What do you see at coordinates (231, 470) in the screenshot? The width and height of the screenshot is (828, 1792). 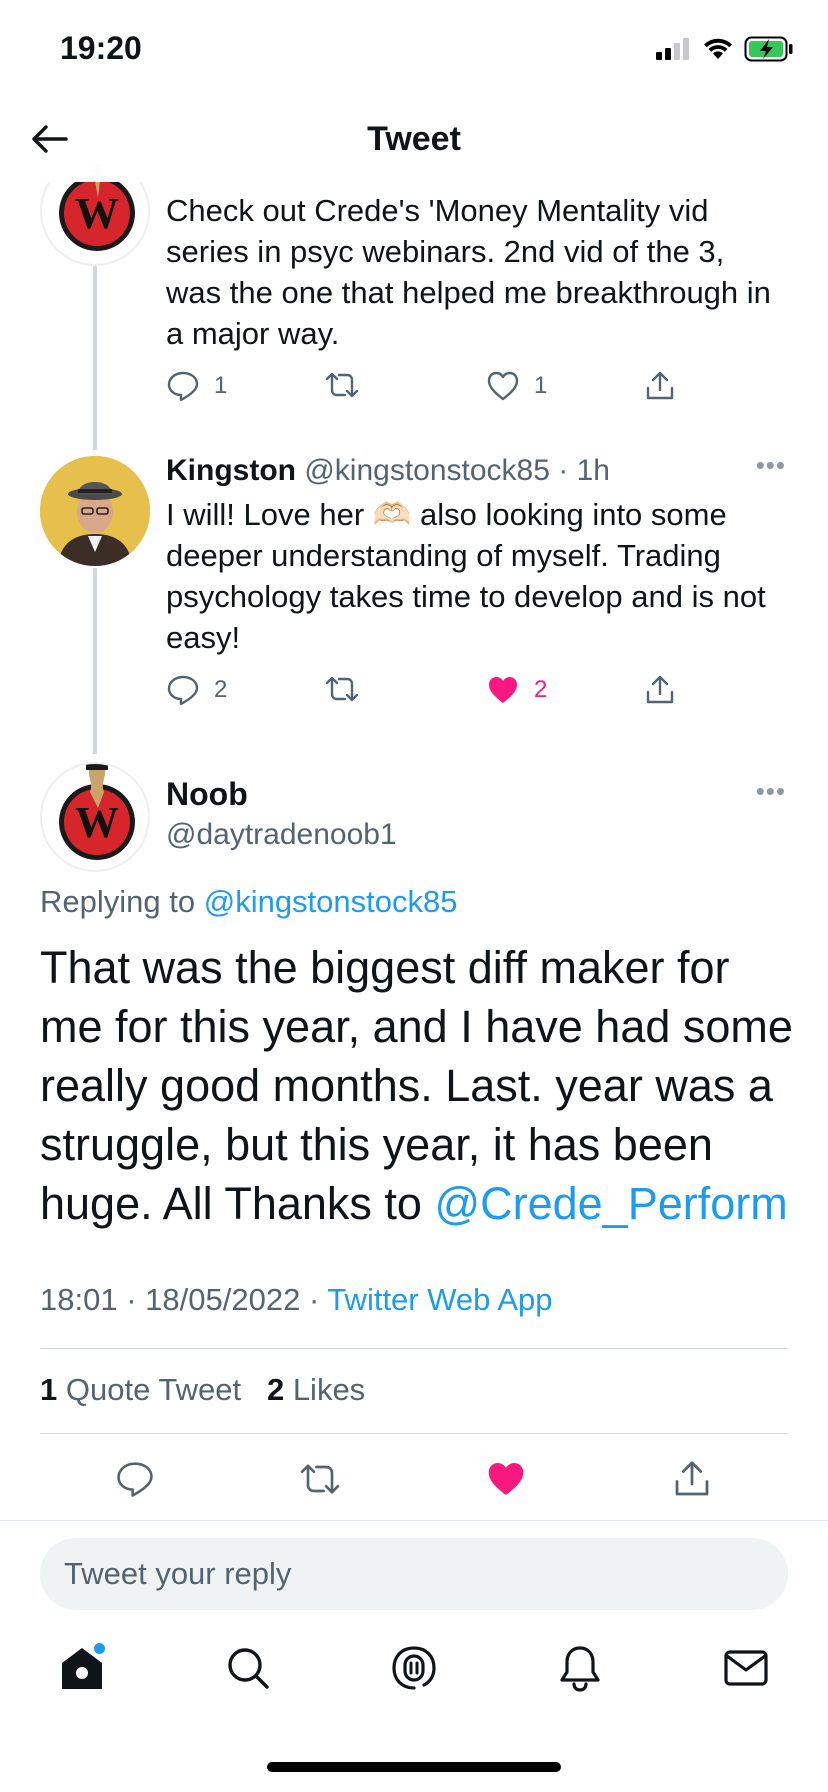 I see `author-name: Kingston` at bounding box center [231, 470].